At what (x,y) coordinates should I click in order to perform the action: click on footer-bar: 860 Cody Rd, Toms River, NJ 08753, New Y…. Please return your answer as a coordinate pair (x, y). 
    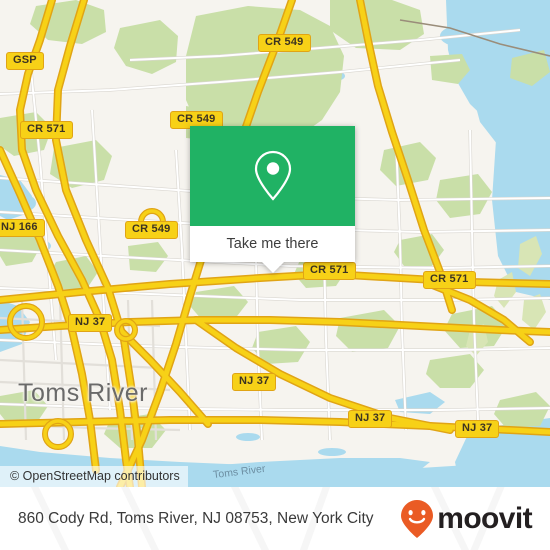
    Looking at the image, I should click on (275, 518).